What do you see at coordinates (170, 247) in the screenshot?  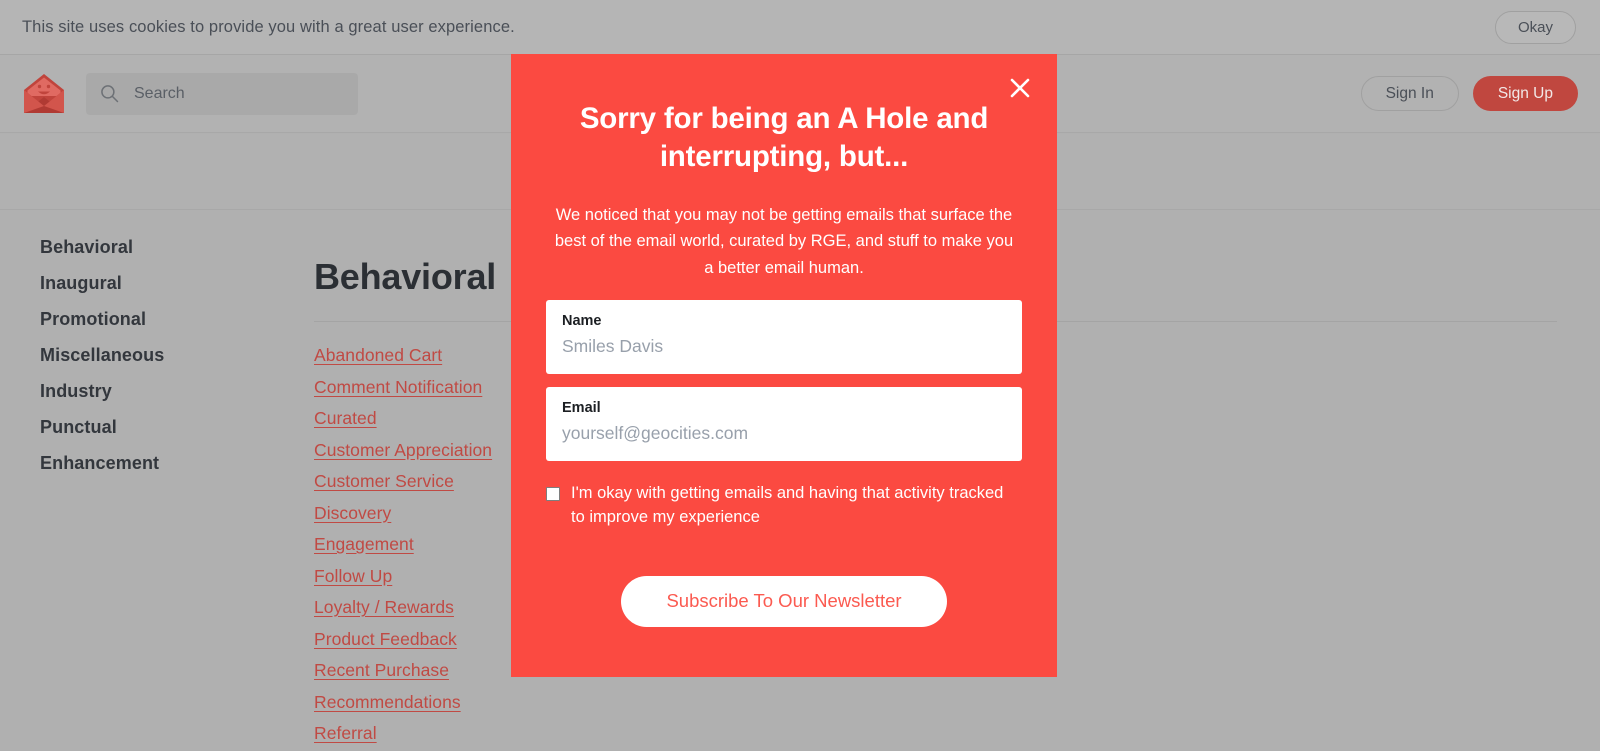 I see `sidebar-item-behavioral: Behavioral` at bounding box center [170, 247].